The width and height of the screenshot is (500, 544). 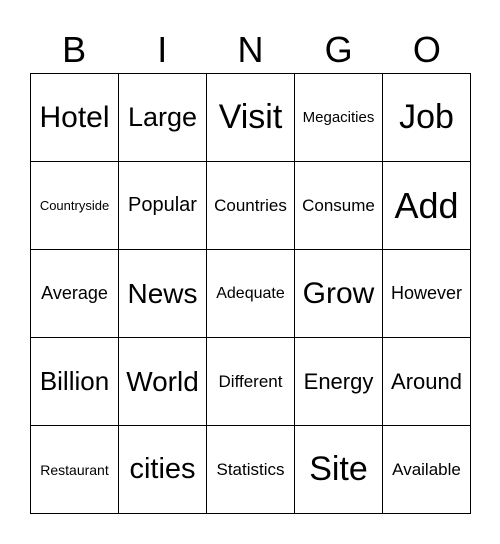 What do you see at coordinates (339, 294) in the screenshot?
I see `bingo-cell: Grow` at bounding box center [339, 294].